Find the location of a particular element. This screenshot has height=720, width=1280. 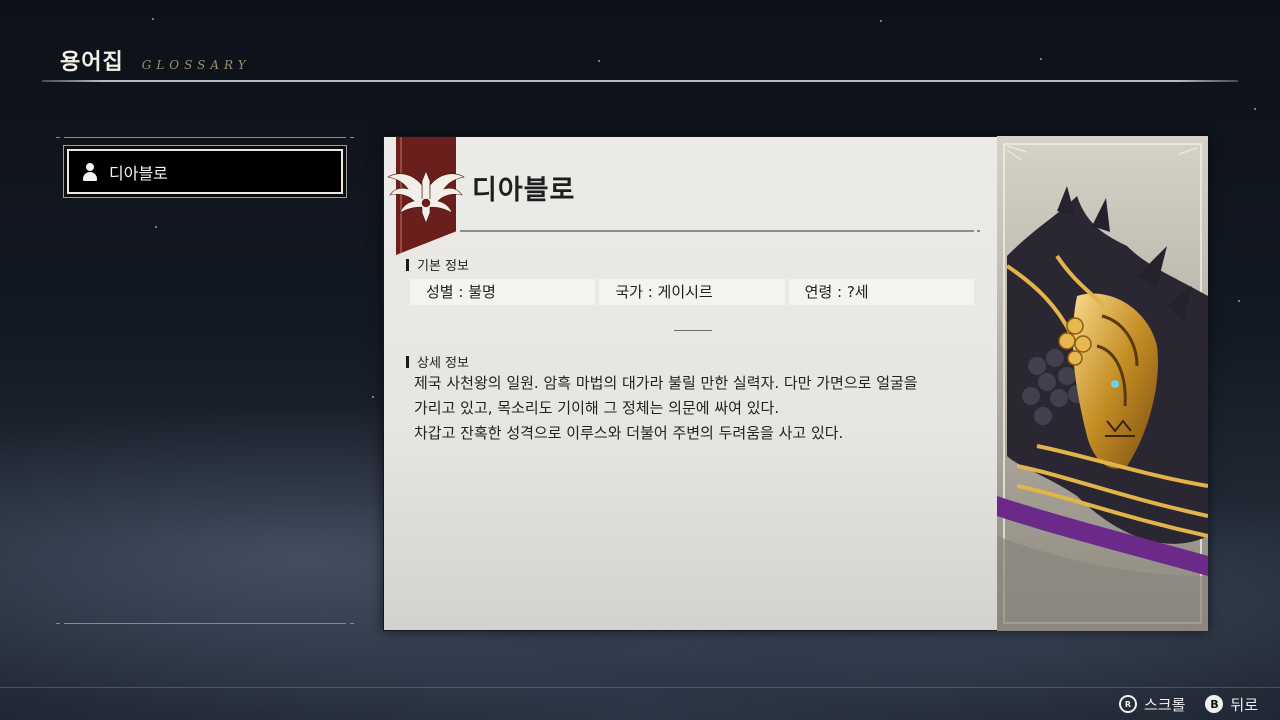

detail-info-heading: 상세 정보 is located at coordinates (437, 361).